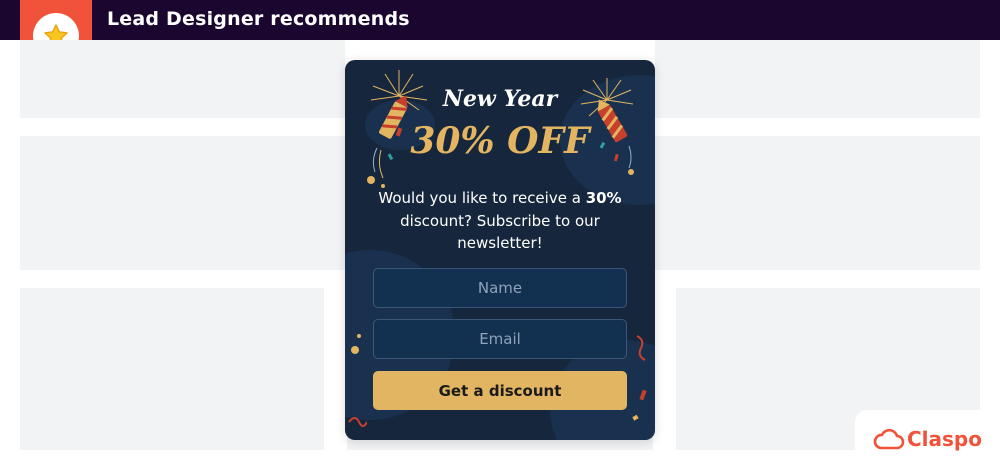 The image size is (1000, 470). I want to click on popup-headline-discount: 30% OFF, so click(500, 141).